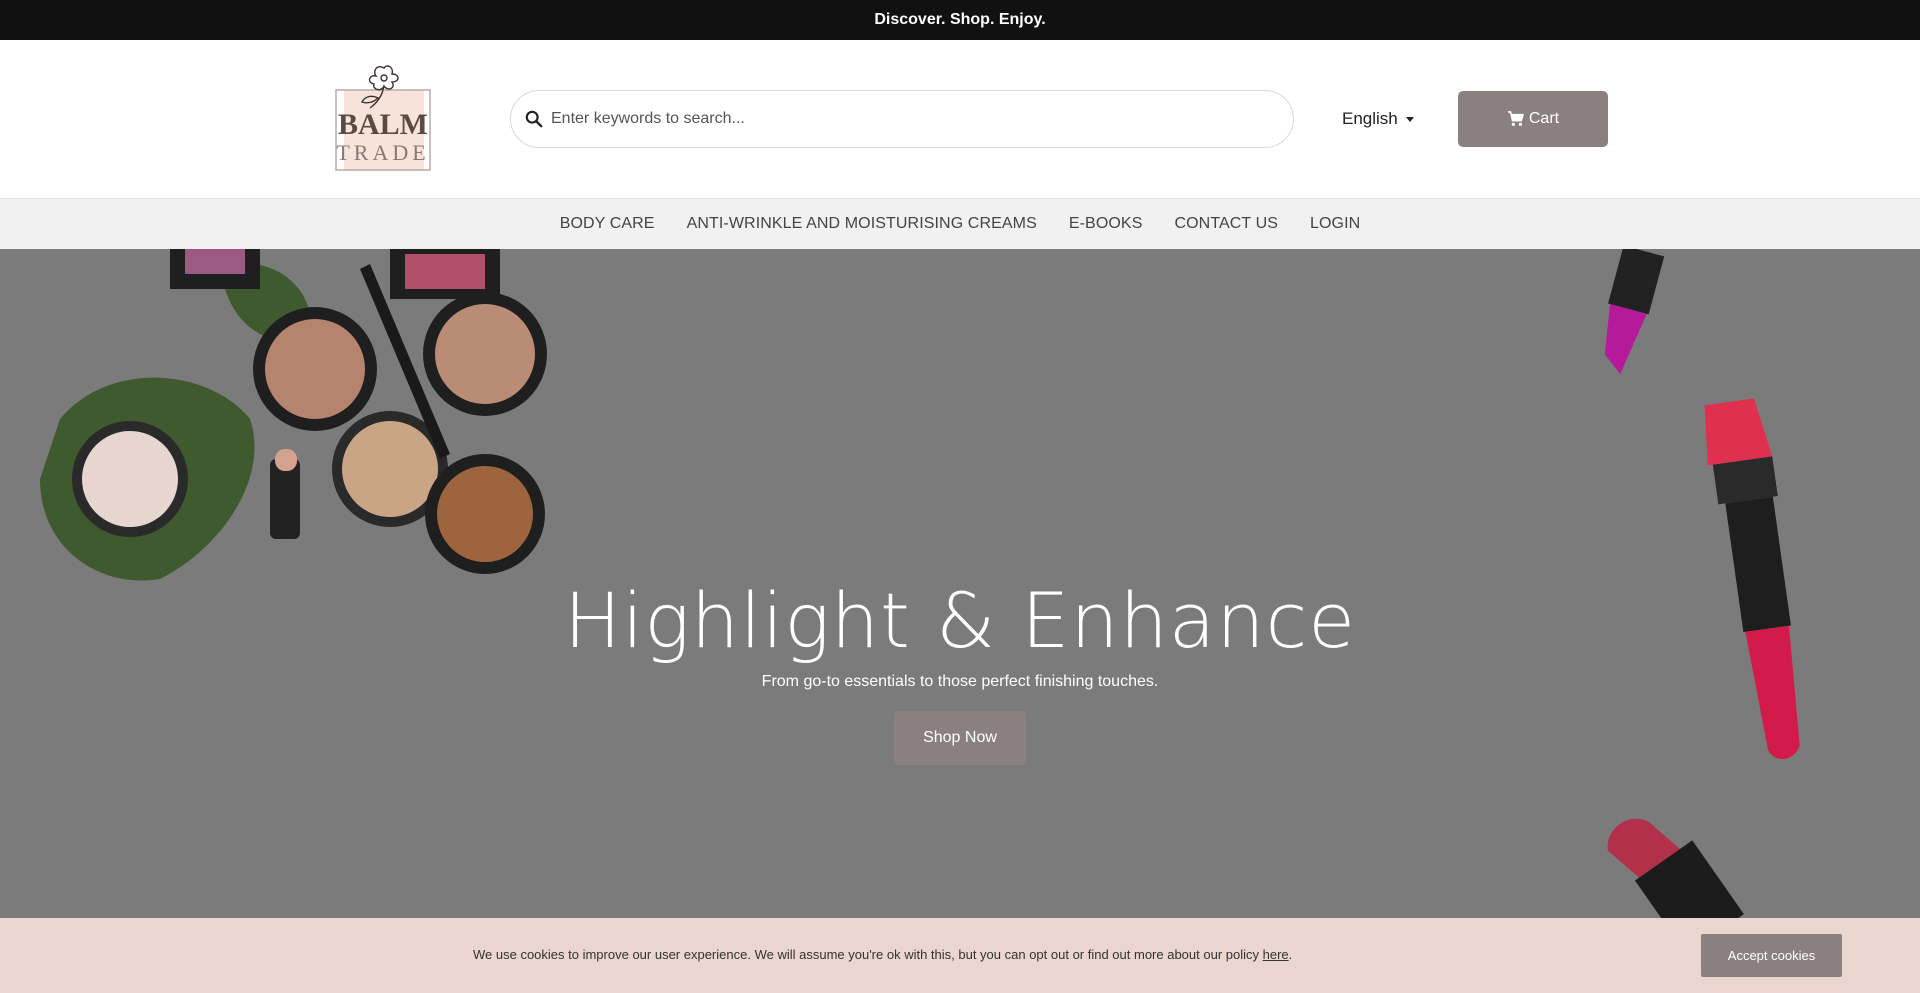 The height and width of the screenshot is (993, 1920). What do you see at coordinates (382, 152) in the screenshot?
I see `logo-text-trade: TRADE` at bounding box center [382, 152].